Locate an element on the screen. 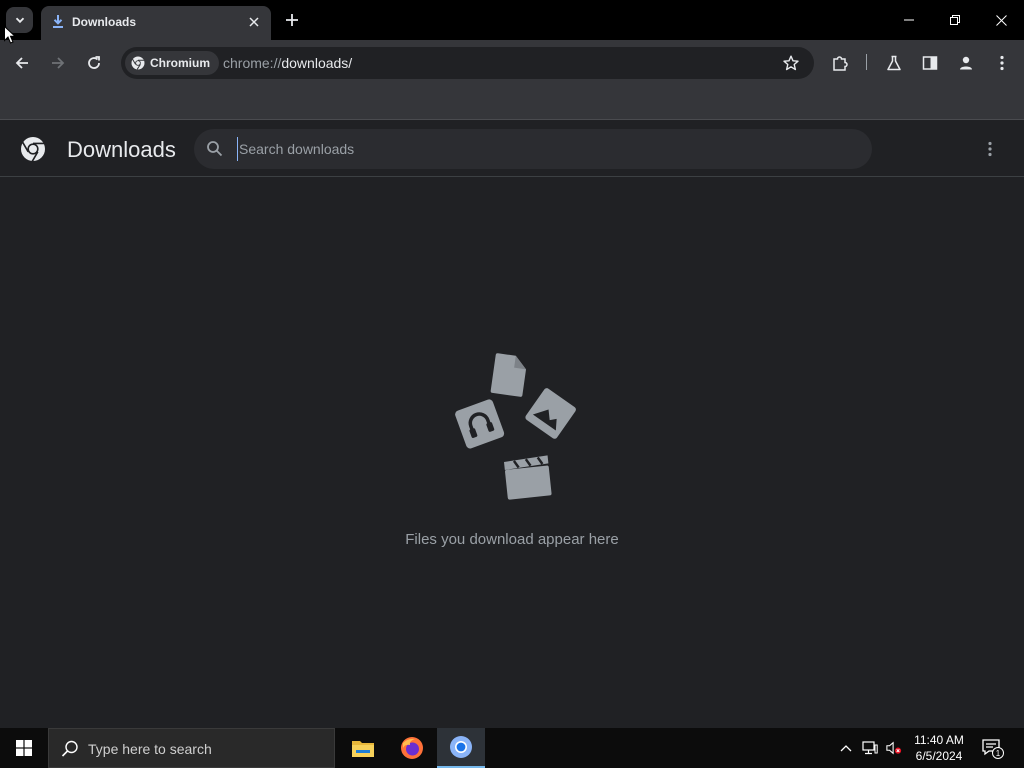  taskbar-chromium is located at coordinates (461, 748).